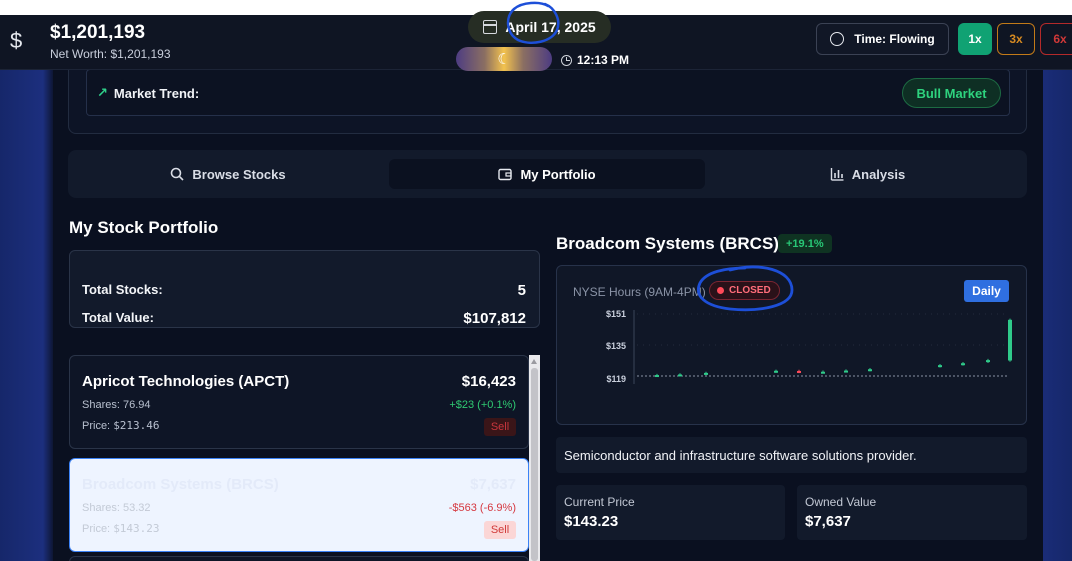  What do you see at coordinates (912, 512) in the screenshot?
I see `owned-value-card: Owned Value $7,637` at bounding box center [912, 512].